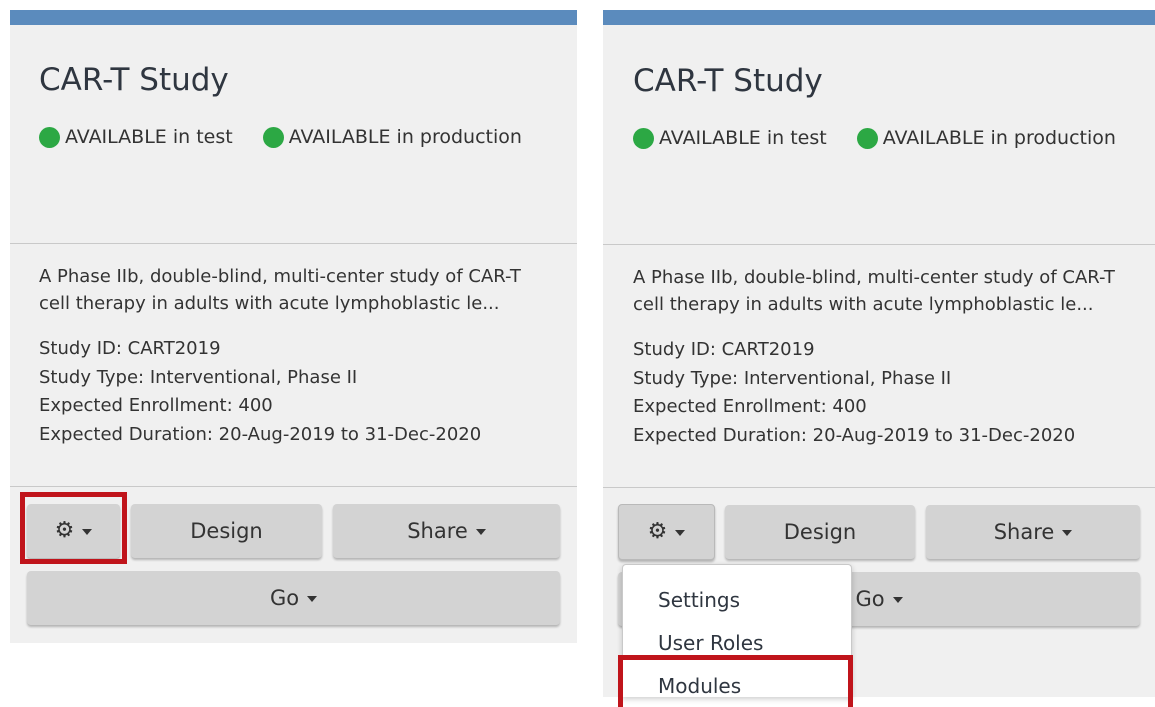 The width and height of the screenshot is (1155, 707). I want to click on go-button: Go, so click(293, 598).